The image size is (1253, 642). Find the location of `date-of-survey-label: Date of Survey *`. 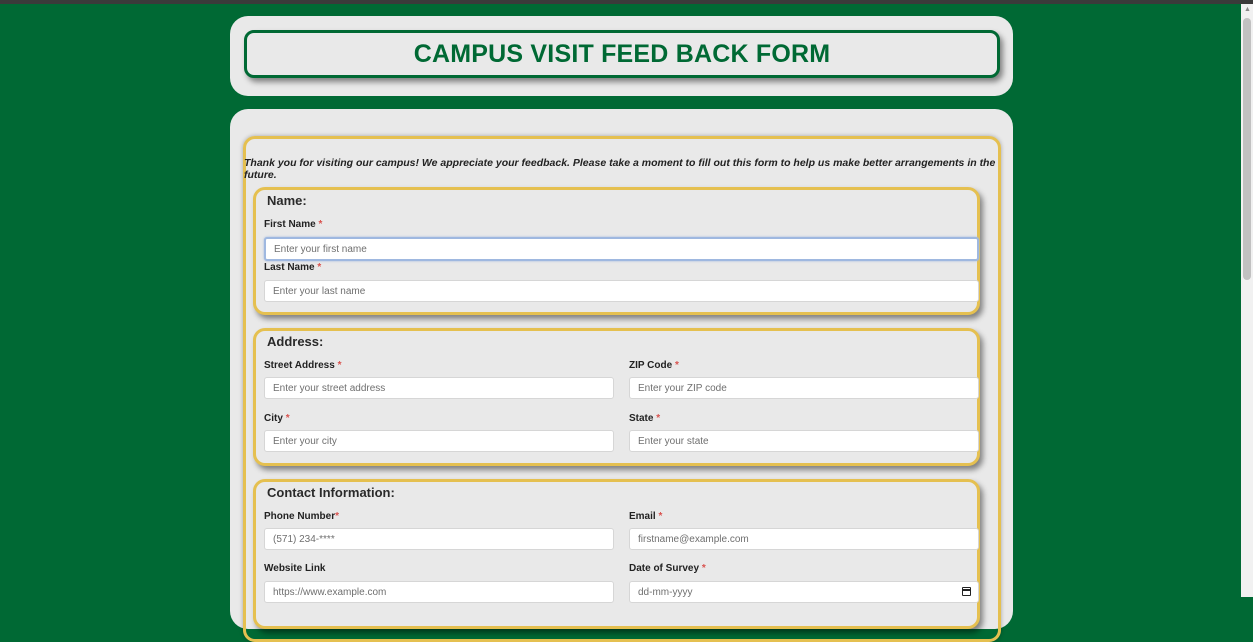

date-of-survey-label: Date of Survey * is located at coordinates (667, 568).